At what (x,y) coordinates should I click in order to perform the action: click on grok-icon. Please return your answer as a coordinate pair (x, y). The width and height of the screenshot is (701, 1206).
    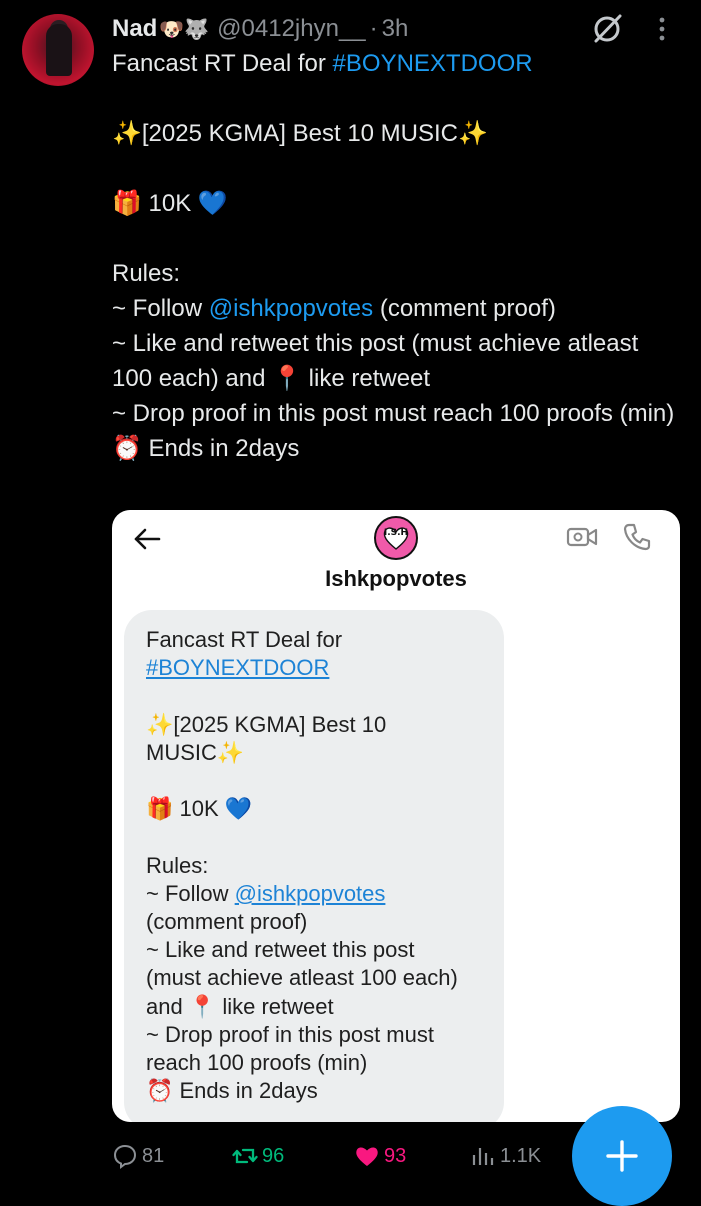
    Looking at the image, I should click on (607, 29).